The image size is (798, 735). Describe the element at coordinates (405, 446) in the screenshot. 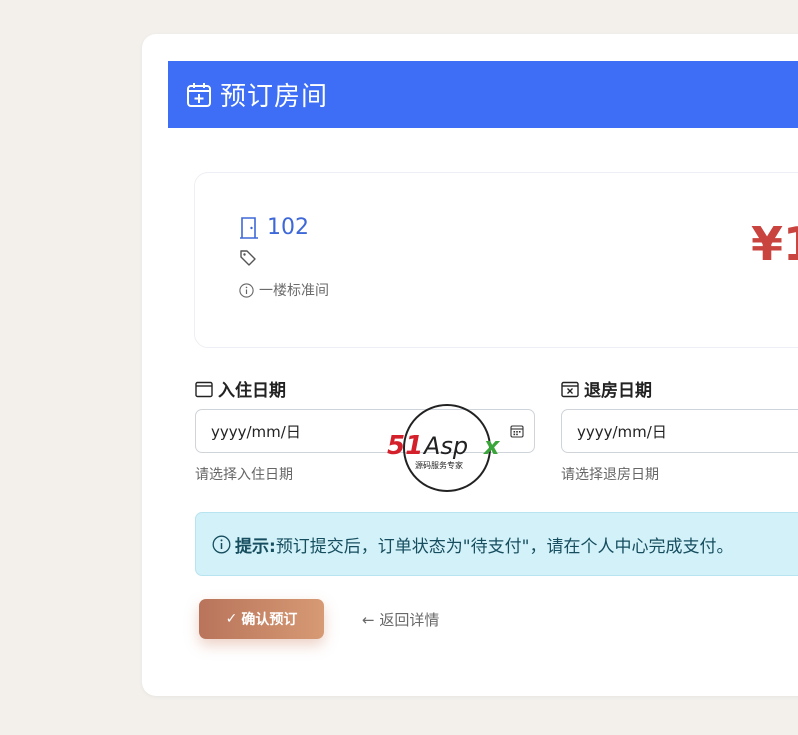

I see `svg-text: 51` at that location.